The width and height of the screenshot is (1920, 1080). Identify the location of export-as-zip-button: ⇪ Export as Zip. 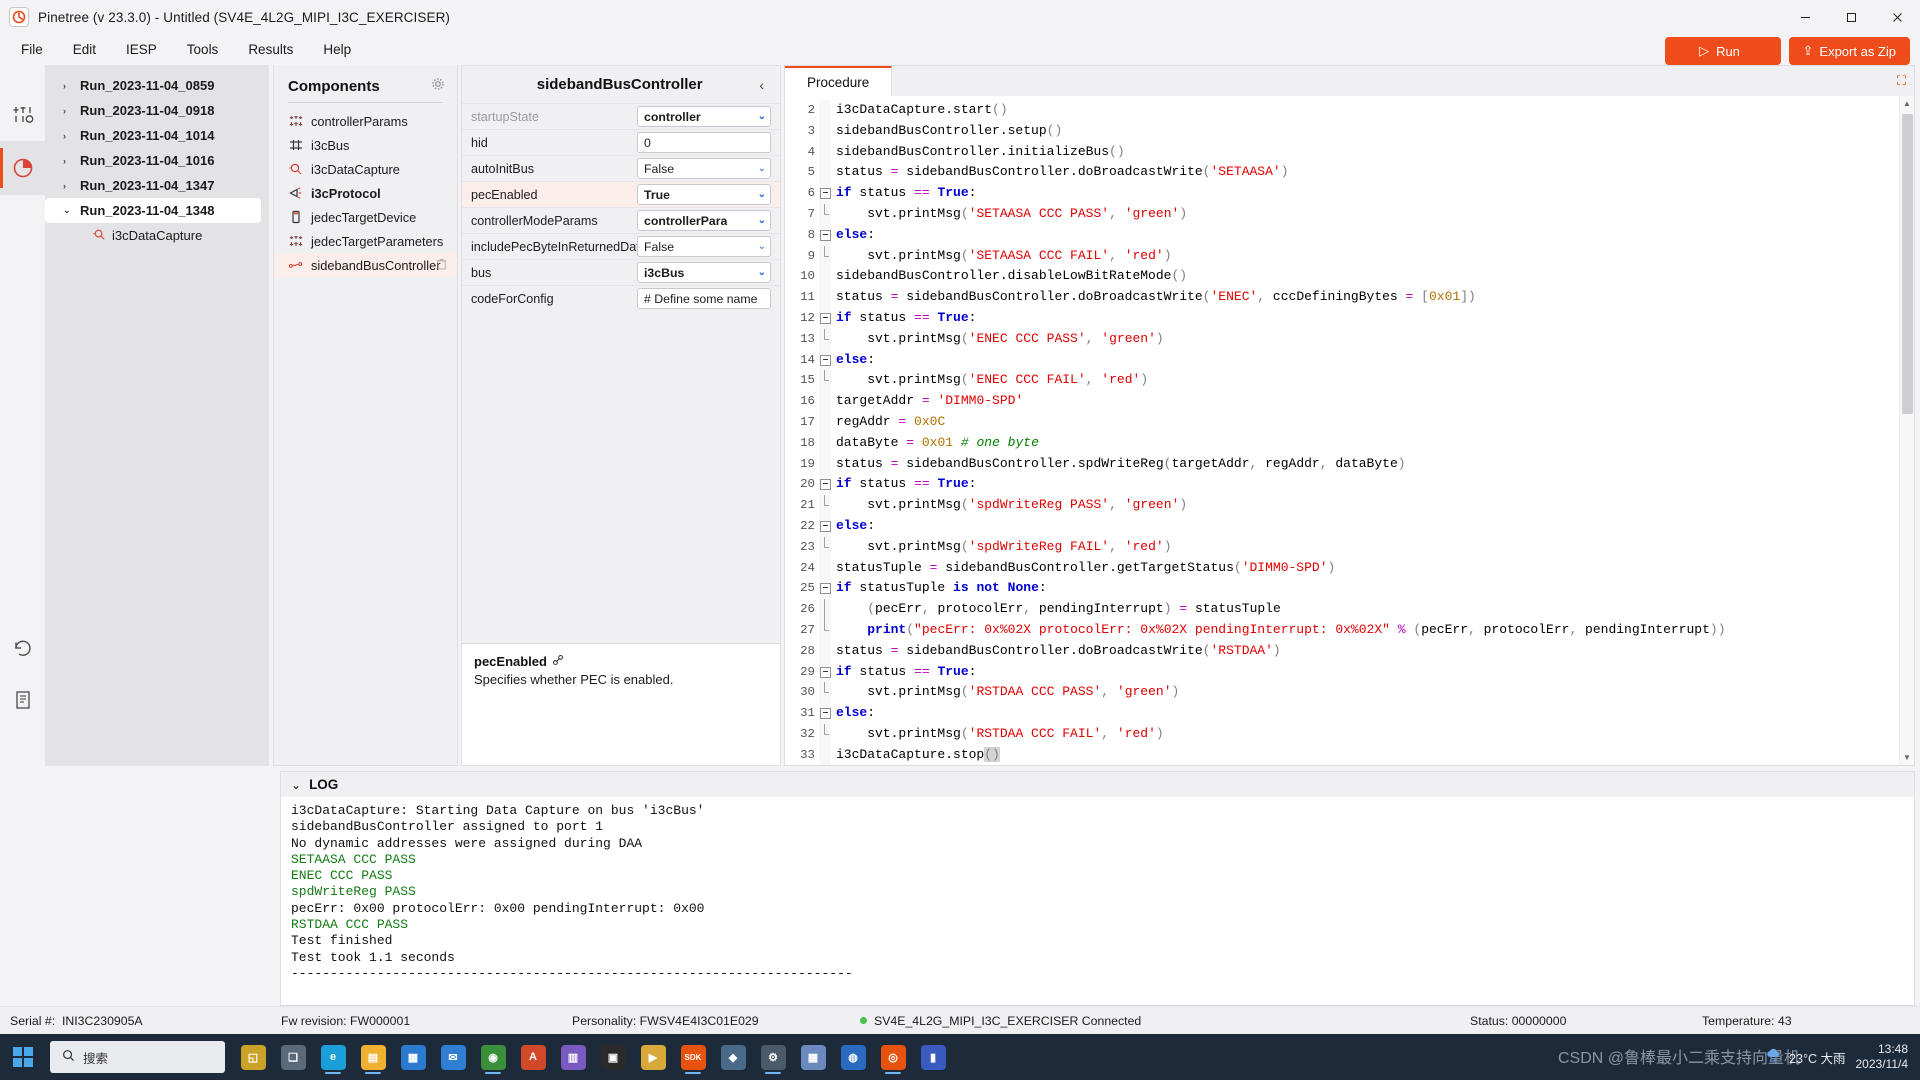
(1849, 51).